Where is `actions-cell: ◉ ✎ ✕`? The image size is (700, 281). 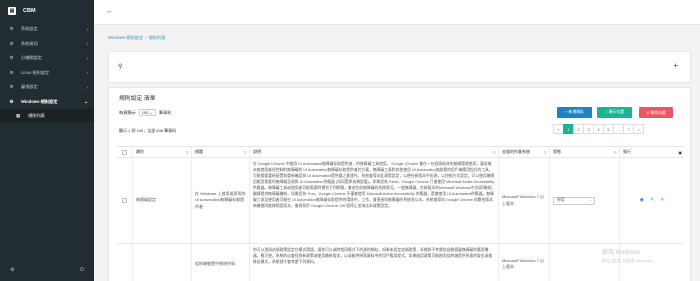 actions-cell: ◉ ✎ ✕ is located at coordinates (652, 200).